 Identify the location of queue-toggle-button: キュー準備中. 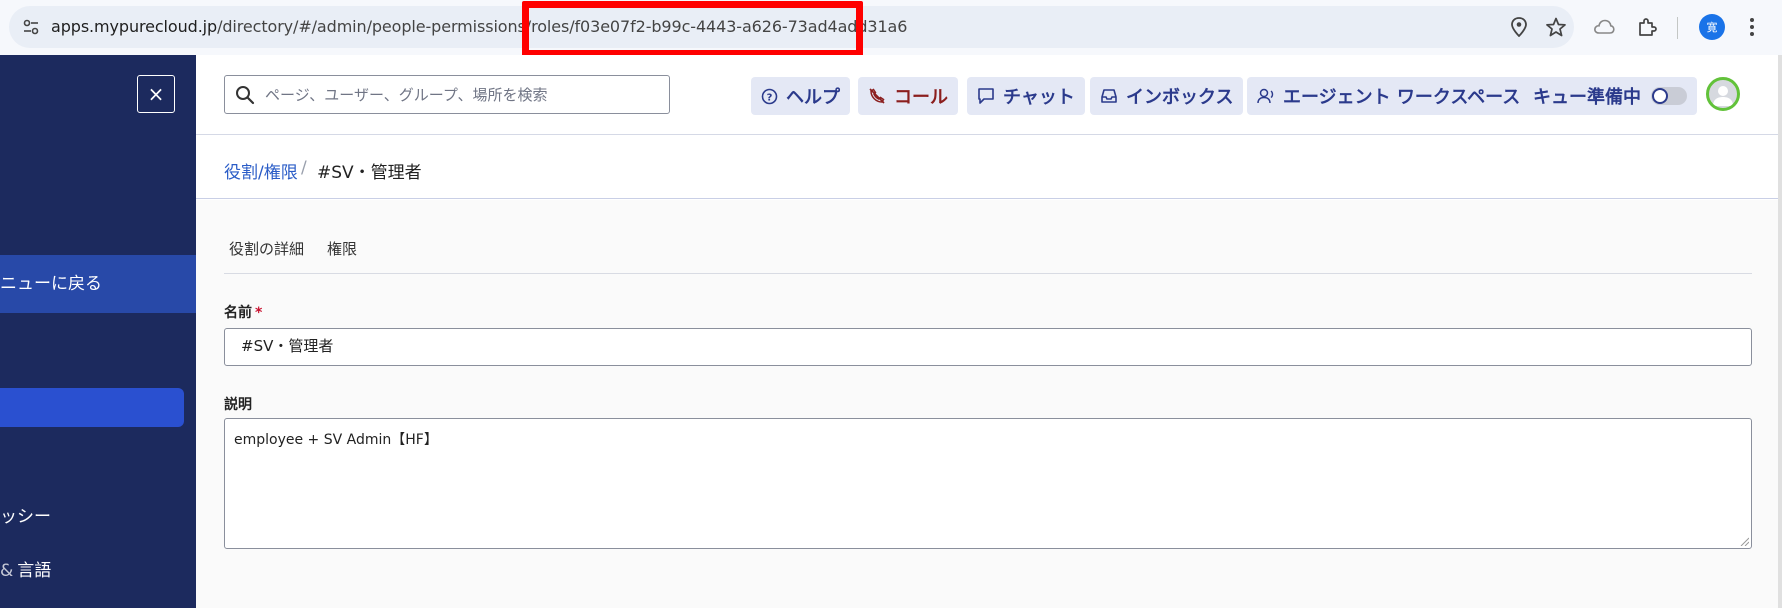
(1610, 96).